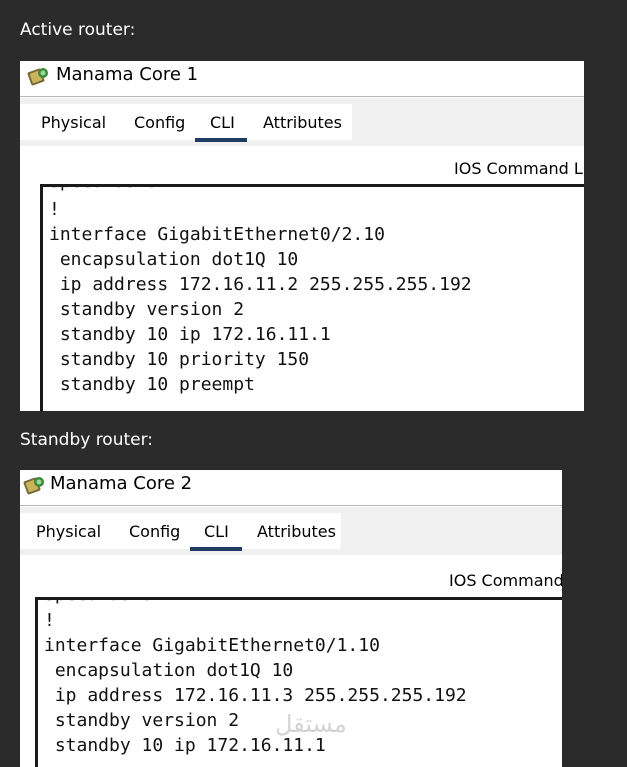 The height and width of the screenshot is (767, 627). What do you see at coordinates (217, 234) in the screenshot?
I see `console-line: interface GigabitEthernet0/2.10` at bounding box center [217, 234].